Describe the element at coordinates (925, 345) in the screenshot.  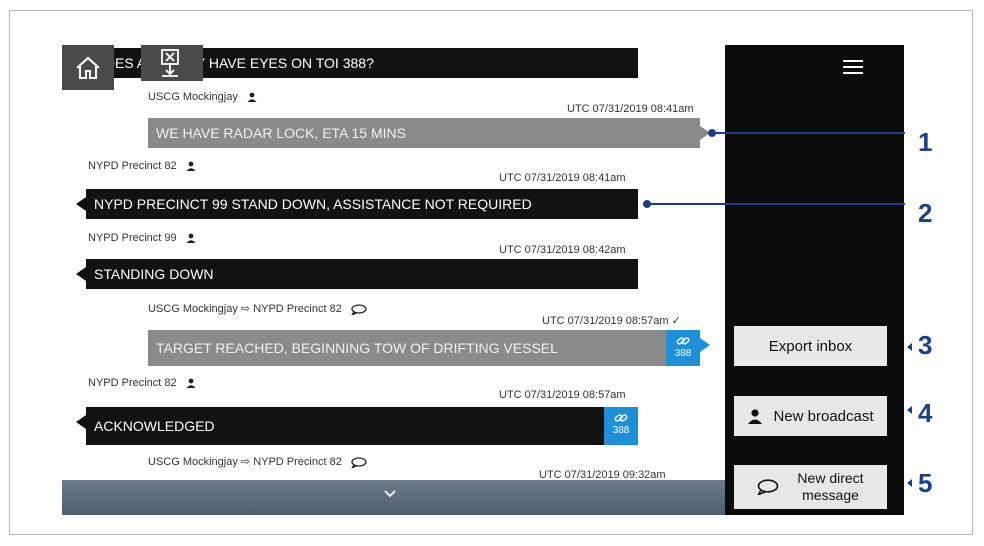
I see `callout-3-number: 3` at that location.